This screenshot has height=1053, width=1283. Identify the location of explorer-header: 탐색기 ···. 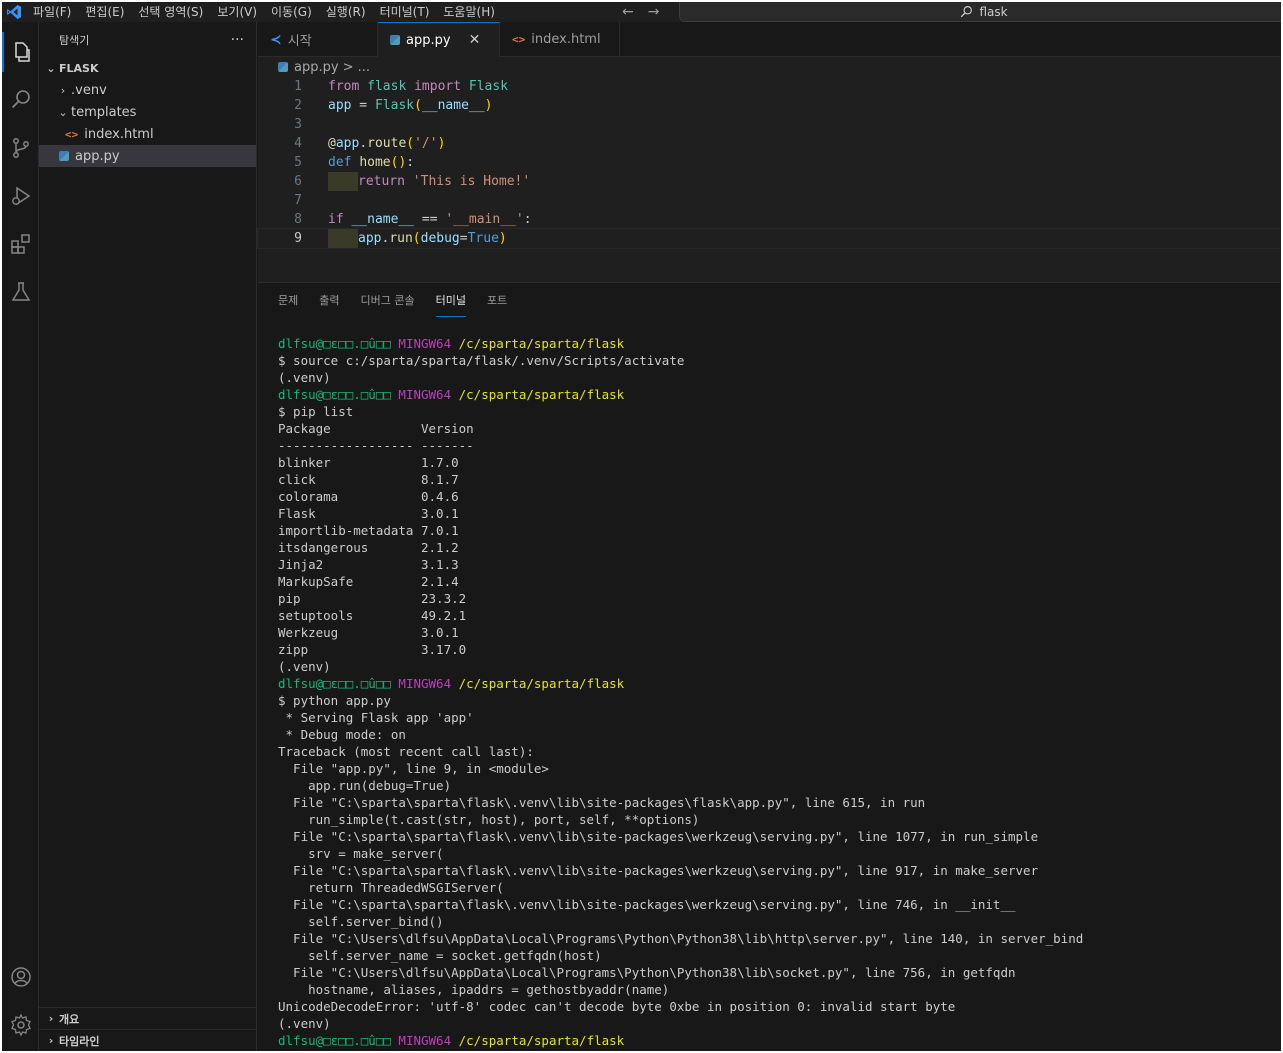
(147, 39).